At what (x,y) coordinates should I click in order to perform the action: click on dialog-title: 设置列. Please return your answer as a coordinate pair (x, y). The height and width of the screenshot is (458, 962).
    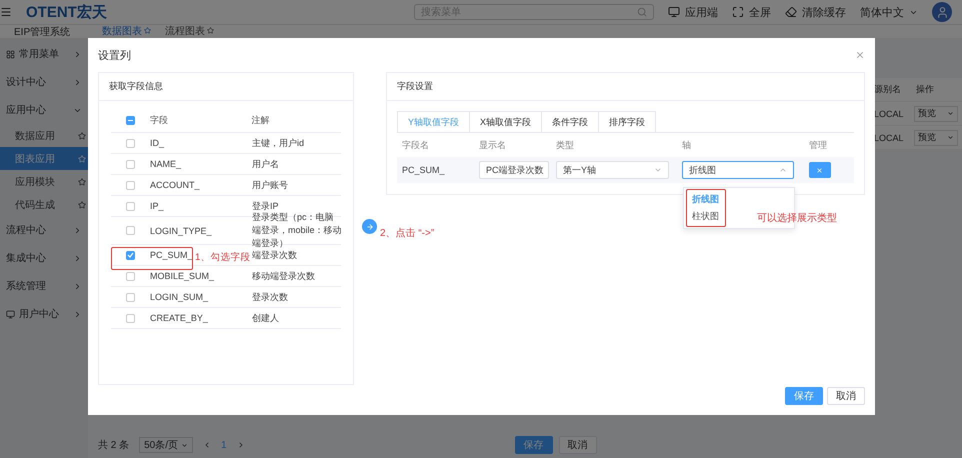
    Looking at the image, I should click on (114, 55).